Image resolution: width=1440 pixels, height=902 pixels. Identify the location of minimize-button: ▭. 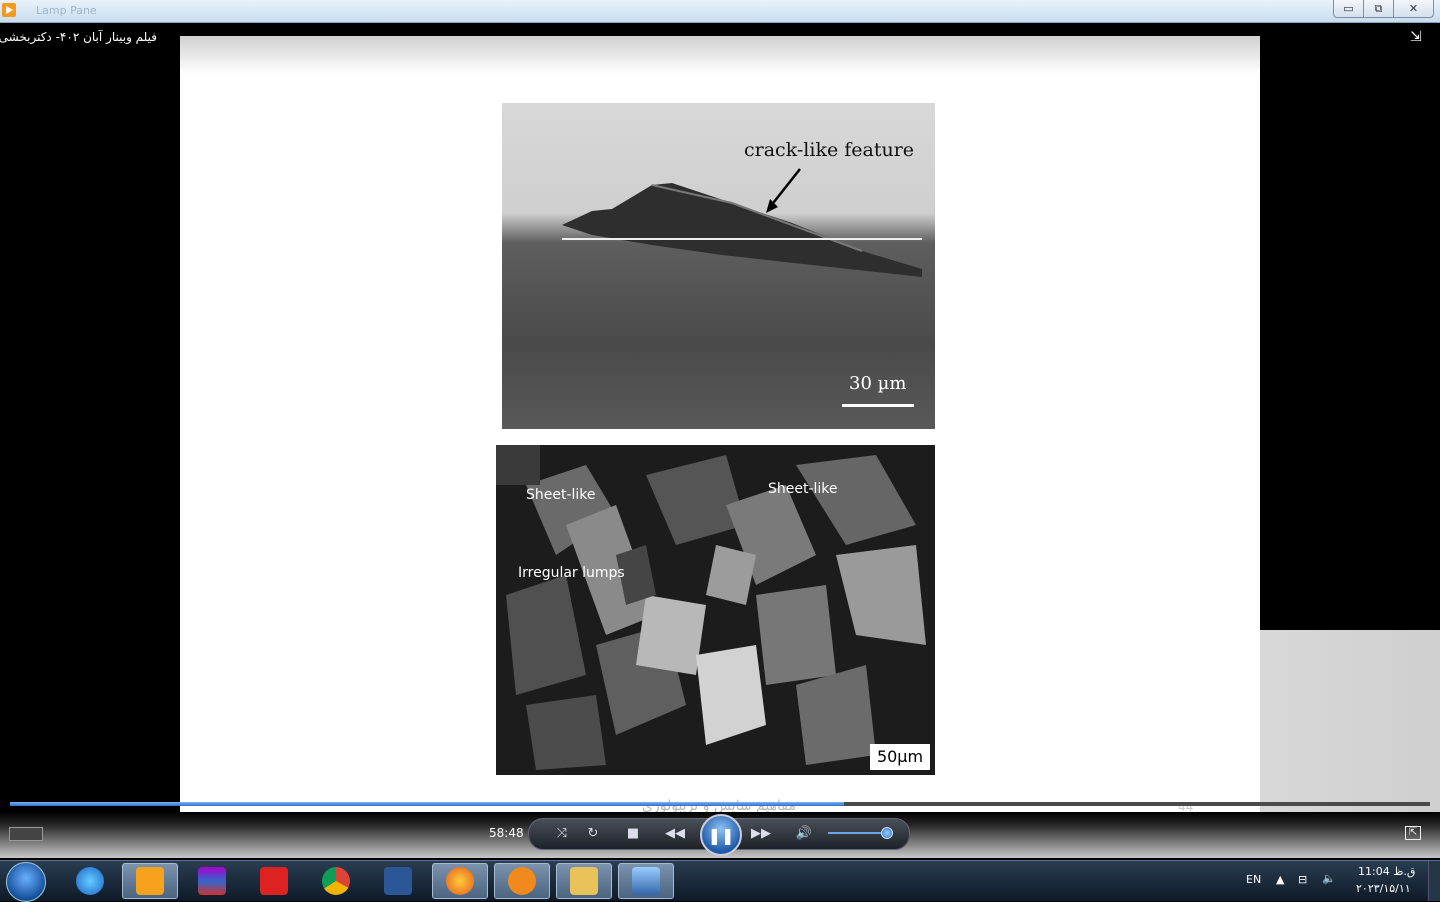
(1348, 9).